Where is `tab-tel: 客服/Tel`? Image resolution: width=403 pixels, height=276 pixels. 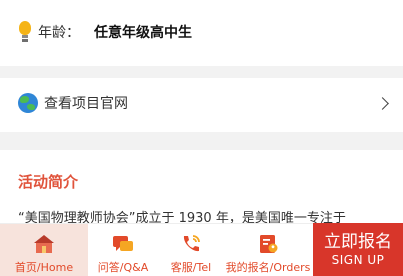 tab-tel: 客服/Tel is located at coordinates (191, 250).